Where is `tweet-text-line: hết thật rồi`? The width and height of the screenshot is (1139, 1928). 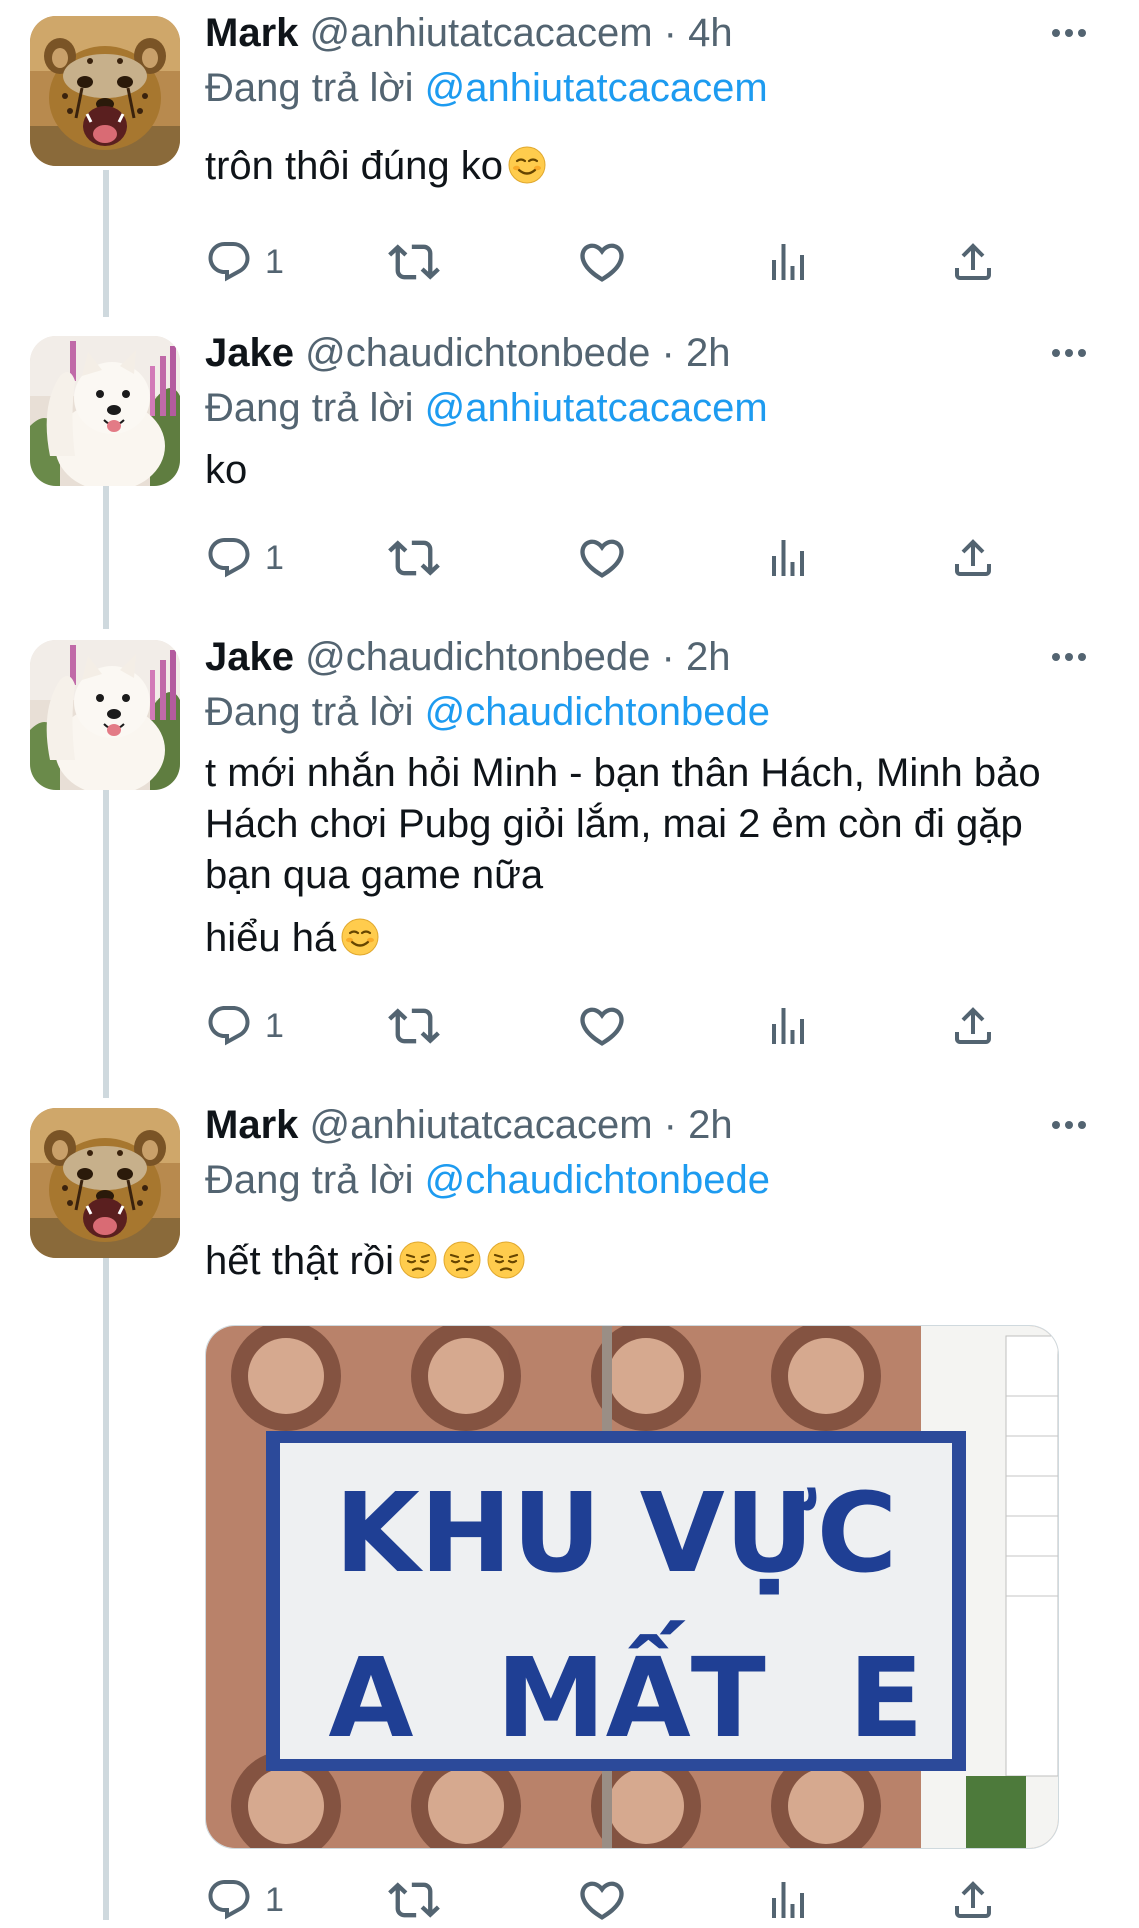
tweet-text-line: hết thật rồi is located at coordinates (300, 1261).